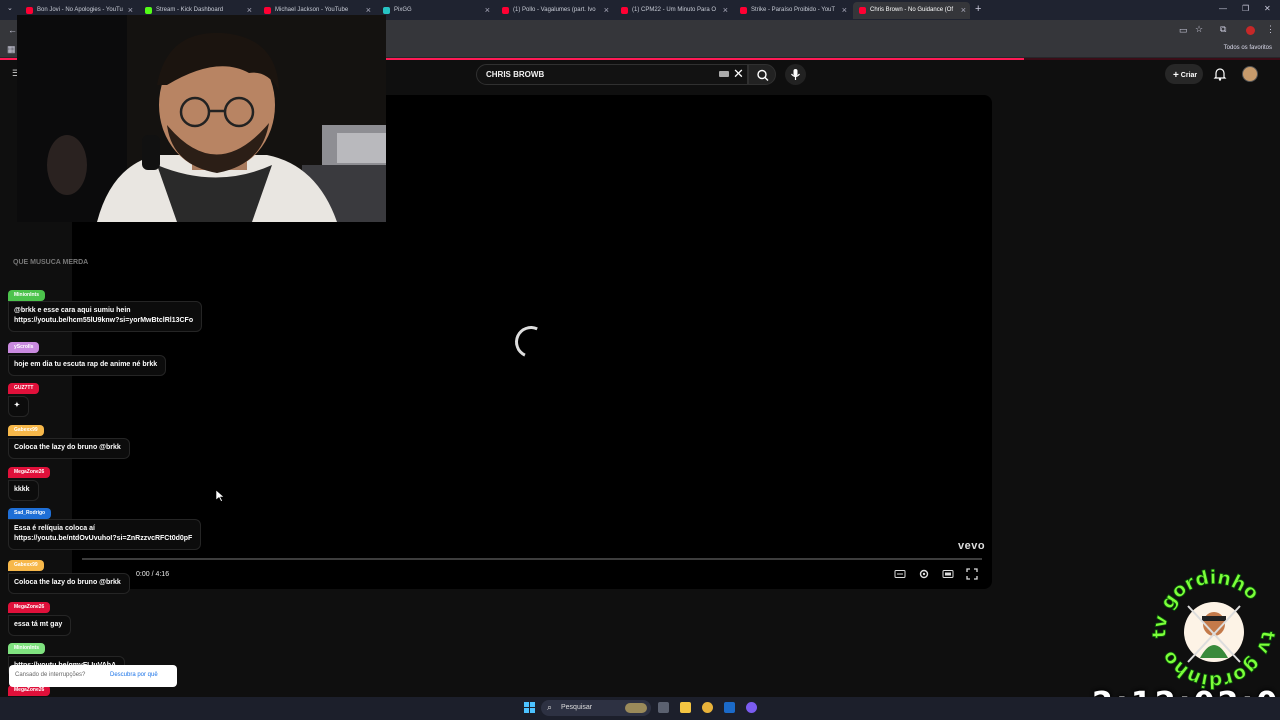  I want to click on tab-label: Strike - Paraíso Proibido - YouT, so click(793, 10).